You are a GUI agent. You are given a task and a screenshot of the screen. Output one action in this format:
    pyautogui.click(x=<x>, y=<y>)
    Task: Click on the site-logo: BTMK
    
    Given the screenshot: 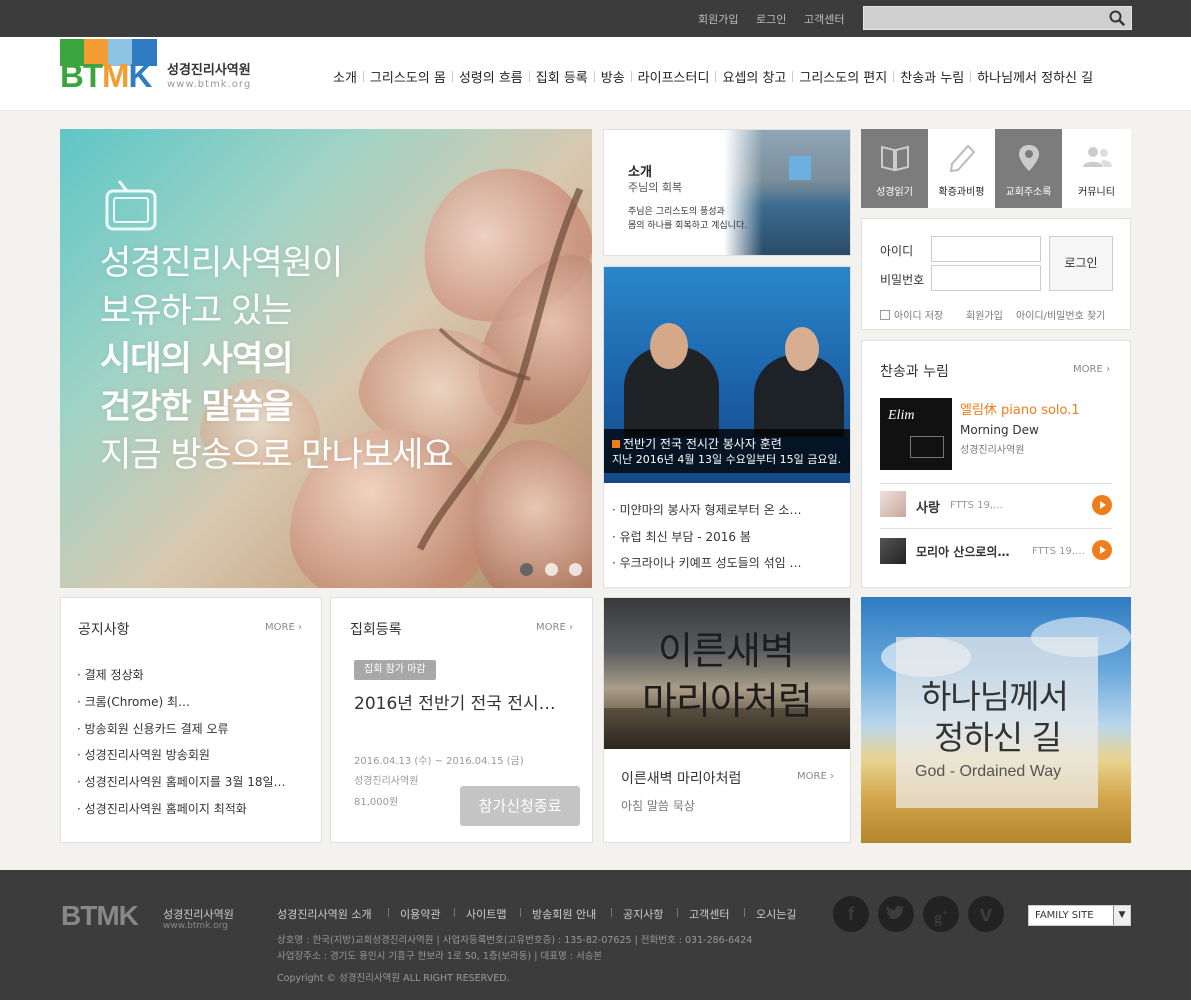 What is the action you would take?
    pyautogui.click(x=108, y=66)
    